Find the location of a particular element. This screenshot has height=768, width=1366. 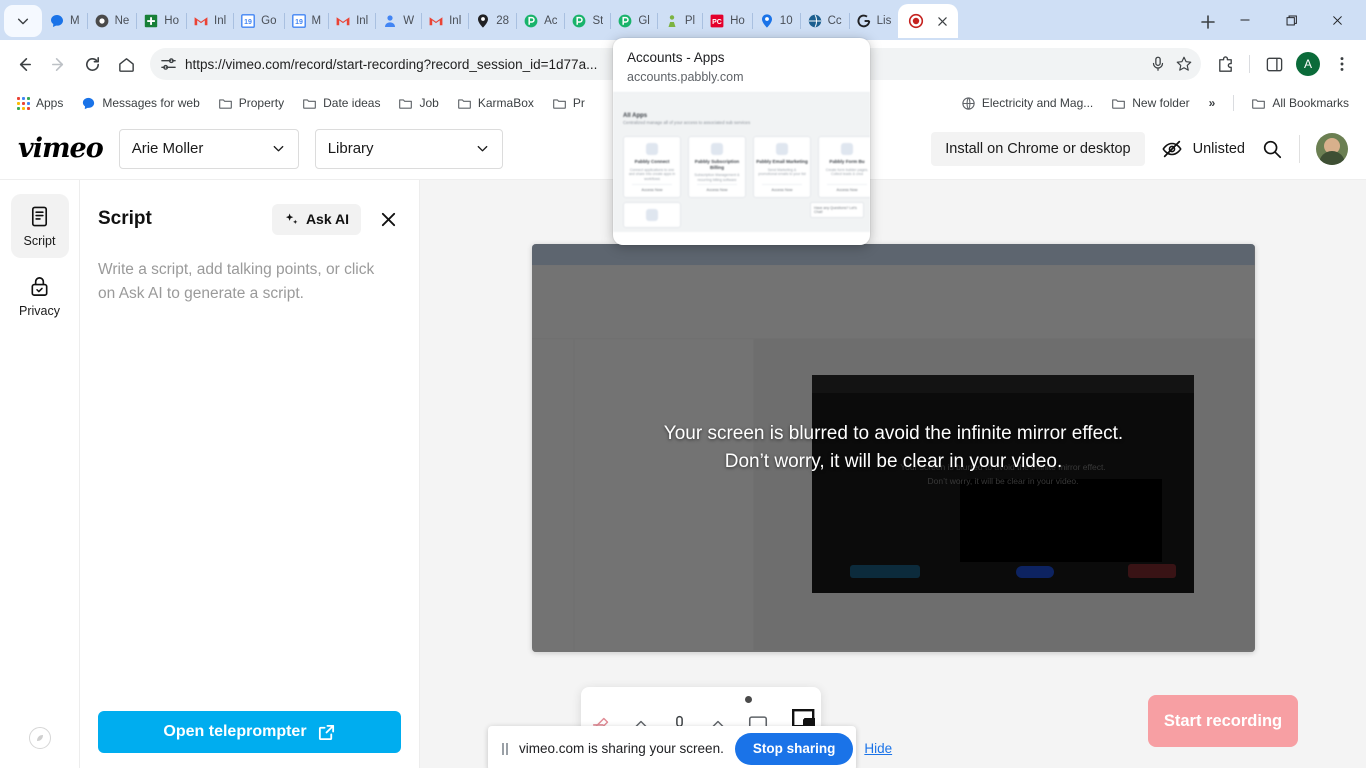

browser-tab: 19 Go is located at coordinates (259, 21).